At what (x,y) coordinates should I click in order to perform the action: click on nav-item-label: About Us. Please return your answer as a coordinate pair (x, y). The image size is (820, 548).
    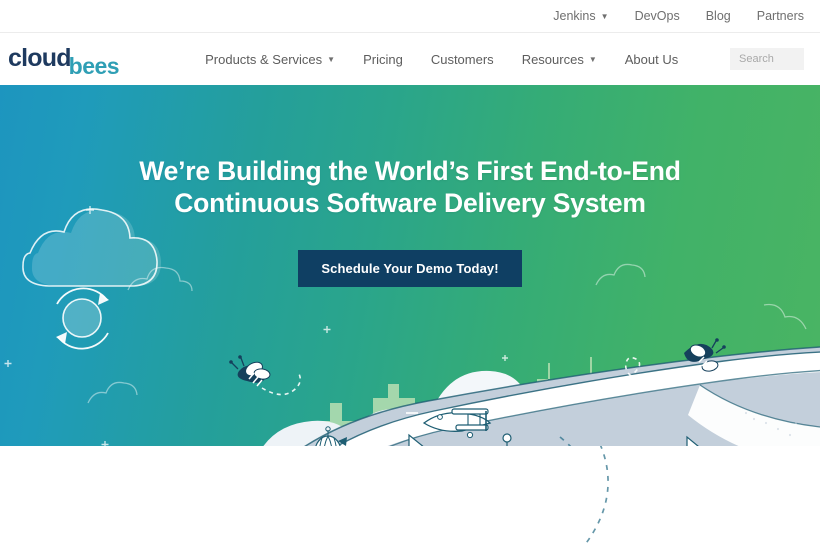
    Looking at the image, I should click on (651, 59).